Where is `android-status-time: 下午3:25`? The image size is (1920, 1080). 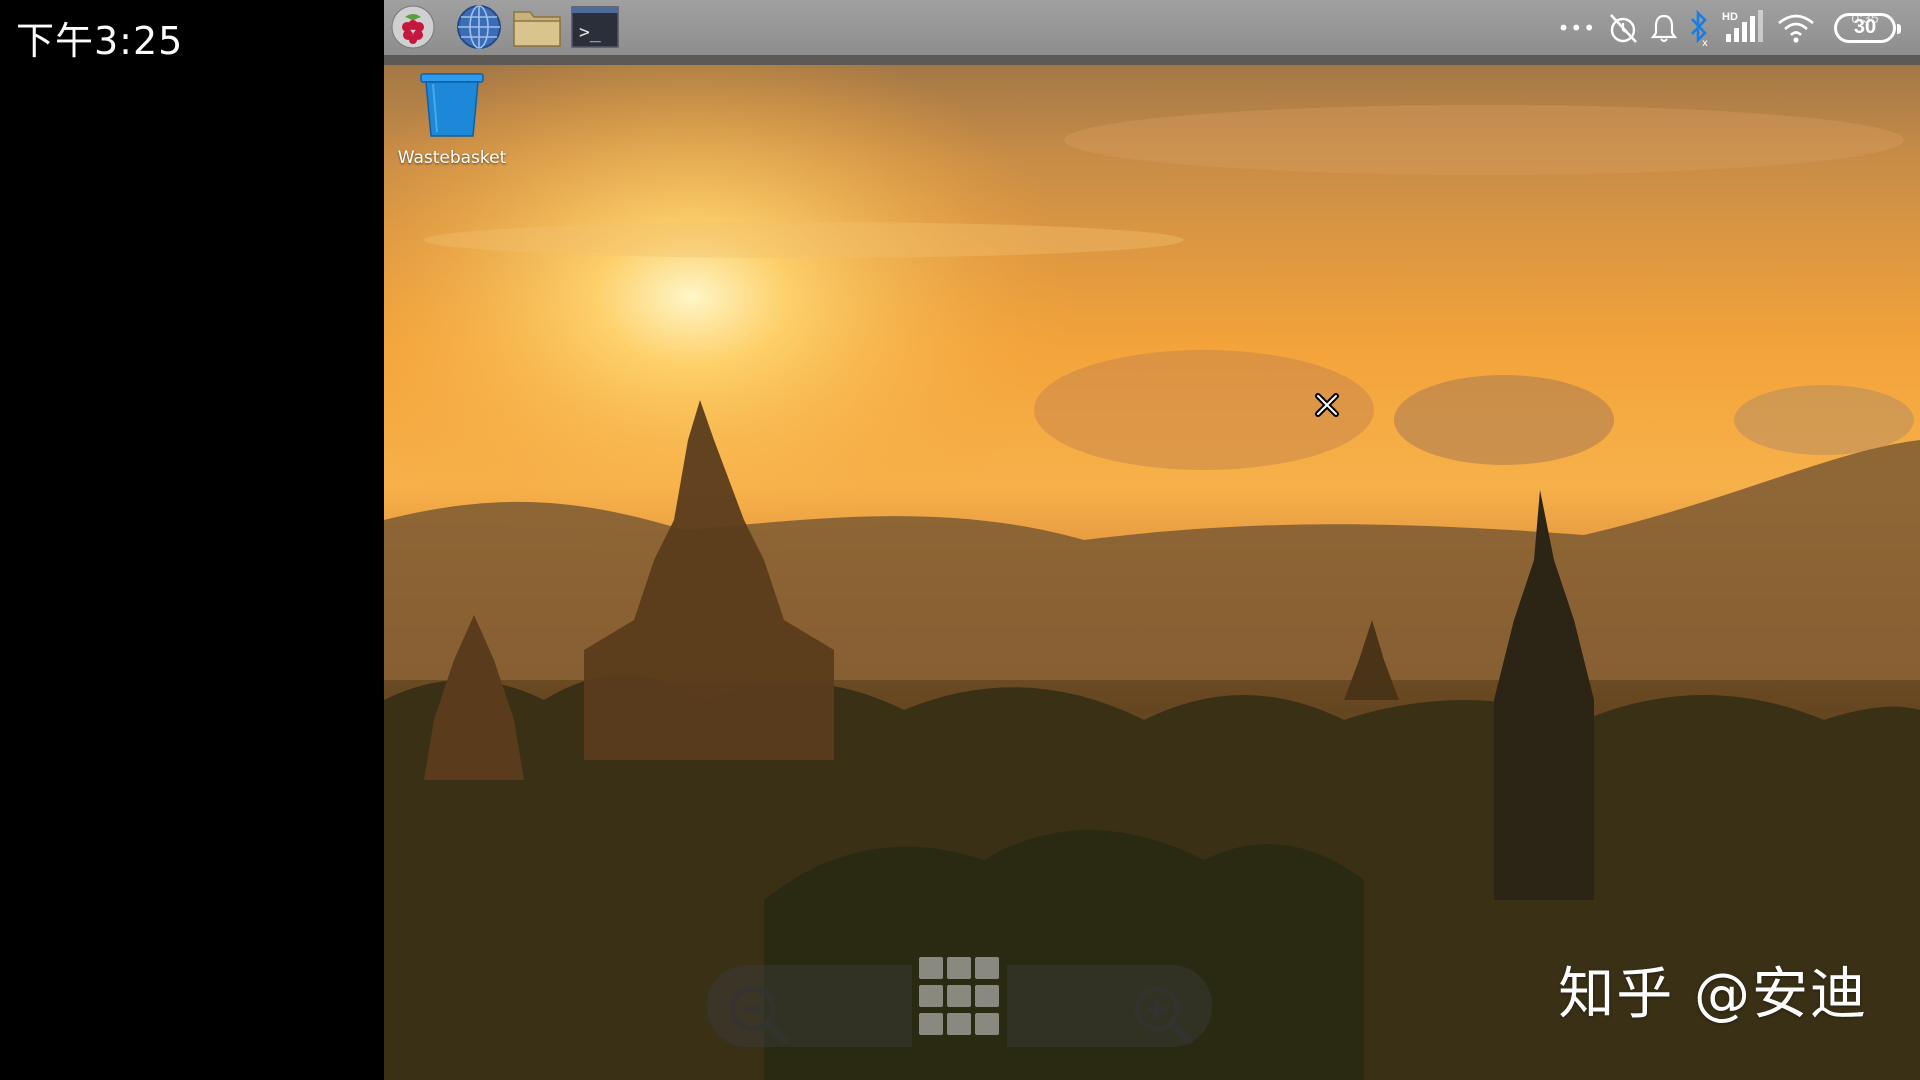 android-status-time: 下午3:25 is located at coordinates (100, 41).